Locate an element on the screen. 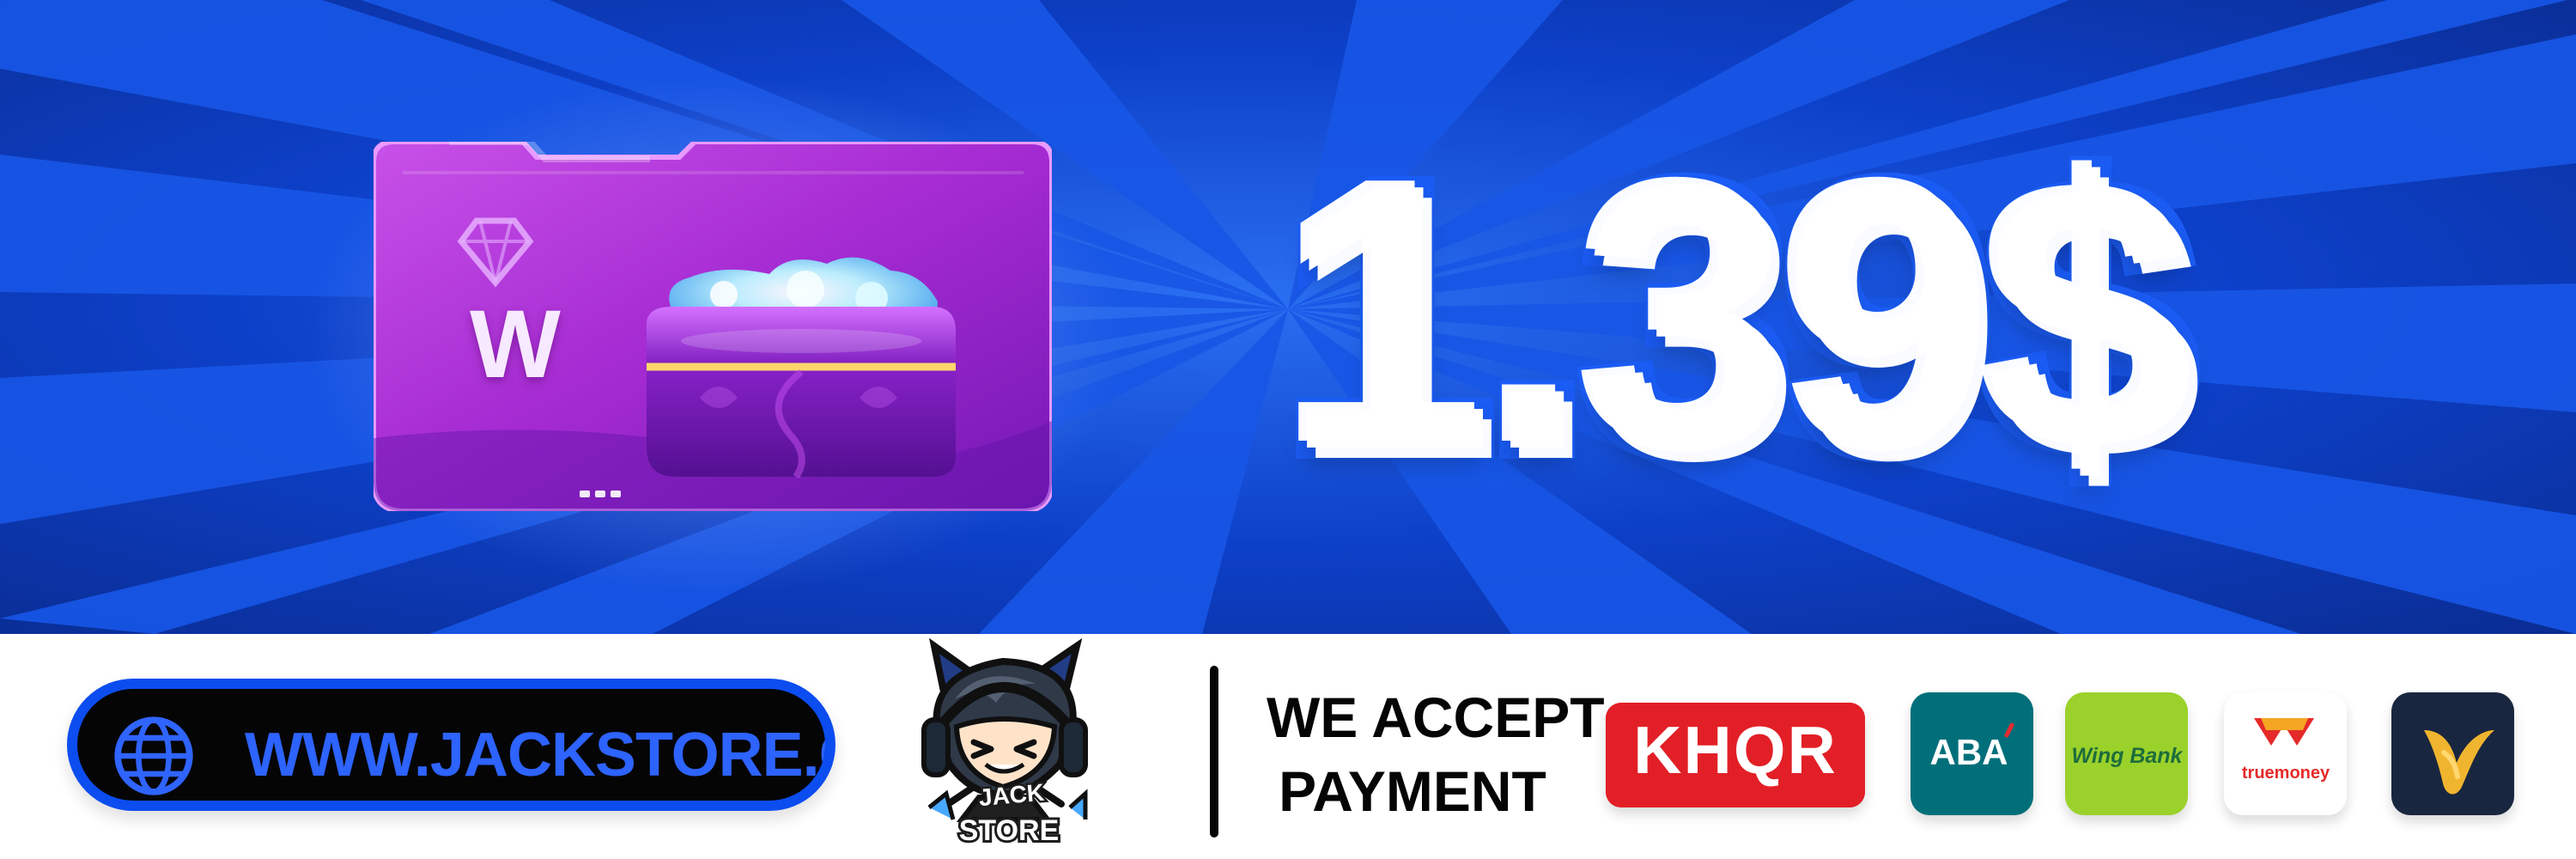 The height and width of the screenshot is (859, 2576). product-letter: W is located at coordinates (515, 344).